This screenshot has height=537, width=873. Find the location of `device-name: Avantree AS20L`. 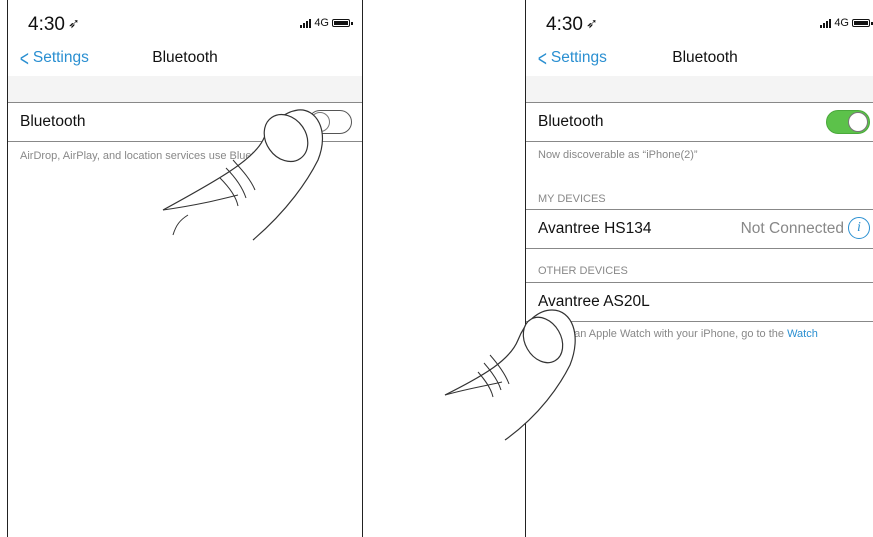

device-name: Avantree AS20L is located at coordinates (594, 301).